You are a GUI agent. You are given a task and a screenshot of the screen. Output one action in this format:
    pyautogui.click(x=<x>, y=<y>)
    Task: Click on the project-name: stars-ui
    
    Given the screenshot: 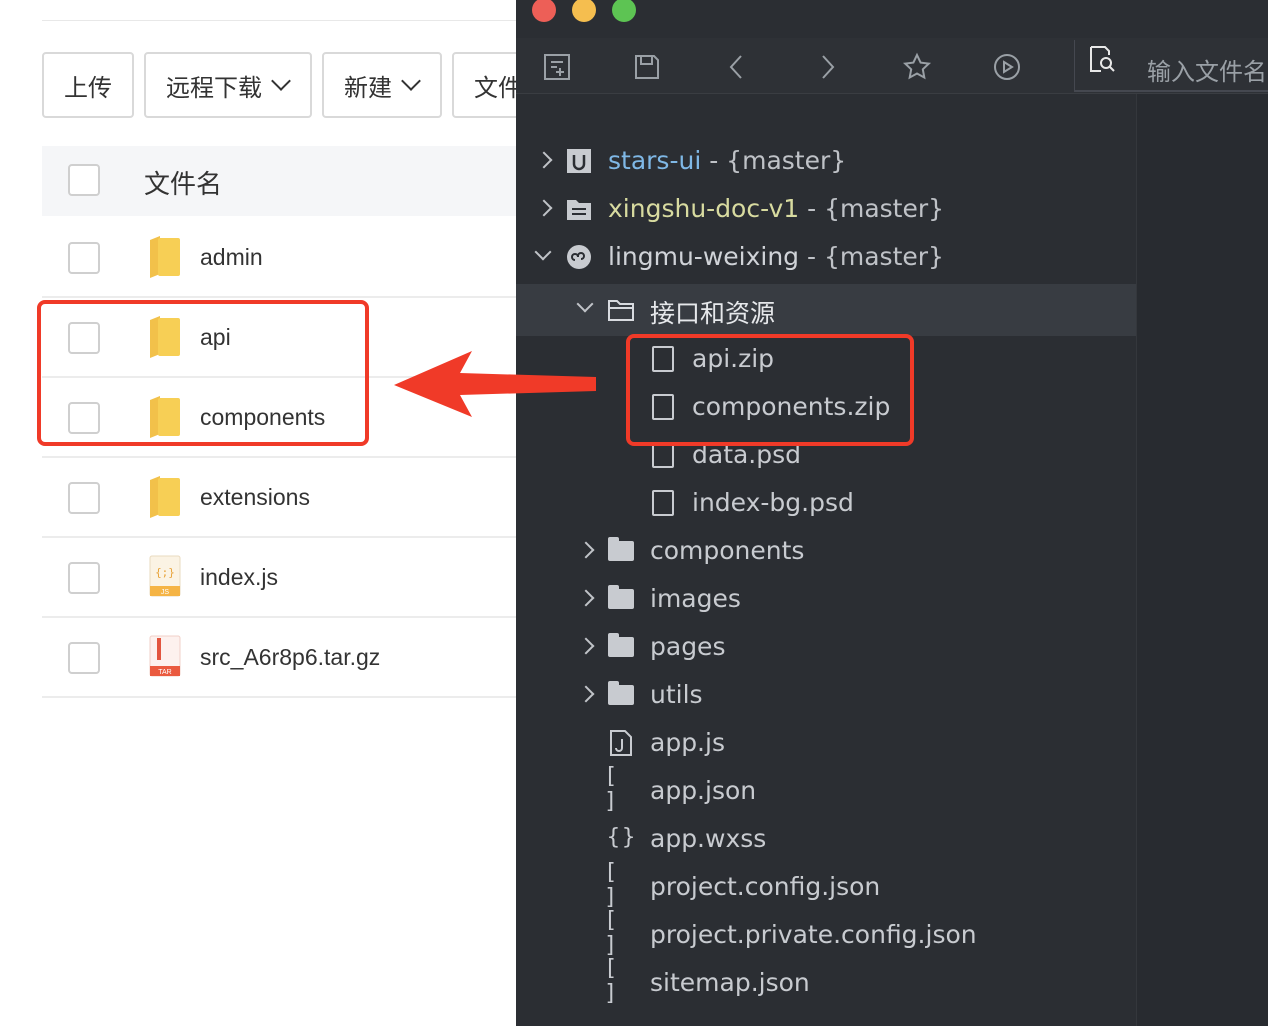 What is the action you would take?
    pyautogui.click(x=655, y=160)
    